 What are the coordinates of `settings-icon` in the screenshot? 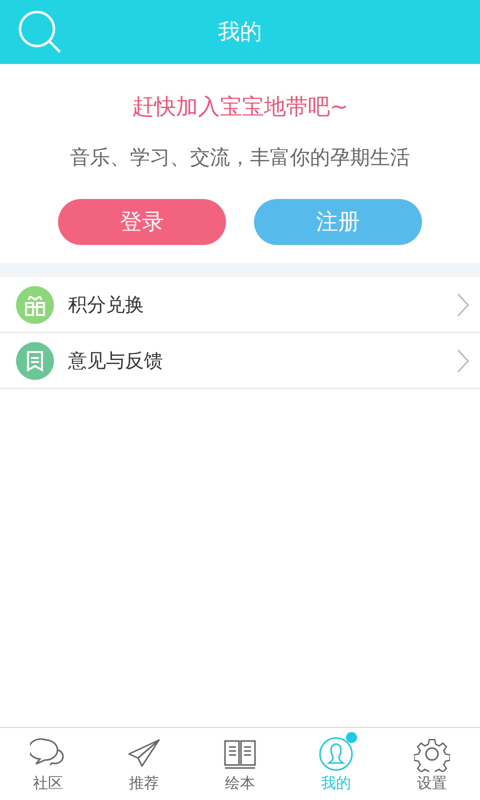 It's located at (432, 754).